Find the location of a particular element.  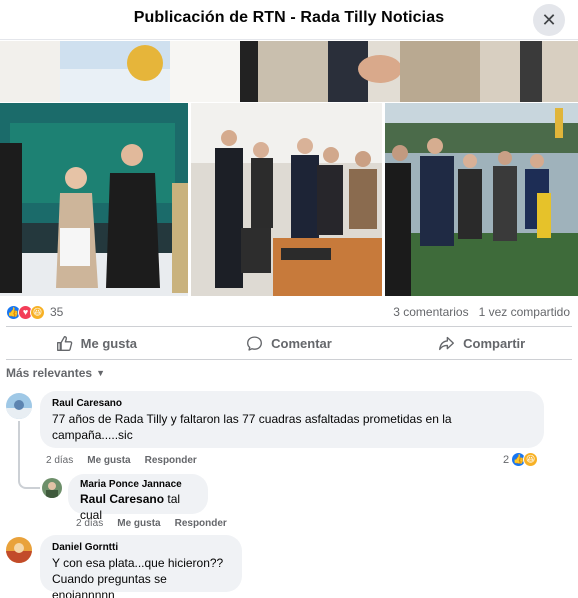

dialog-title: Publicación de RTN - Rada Tilly Noticias is located at coordinates (289, 17).